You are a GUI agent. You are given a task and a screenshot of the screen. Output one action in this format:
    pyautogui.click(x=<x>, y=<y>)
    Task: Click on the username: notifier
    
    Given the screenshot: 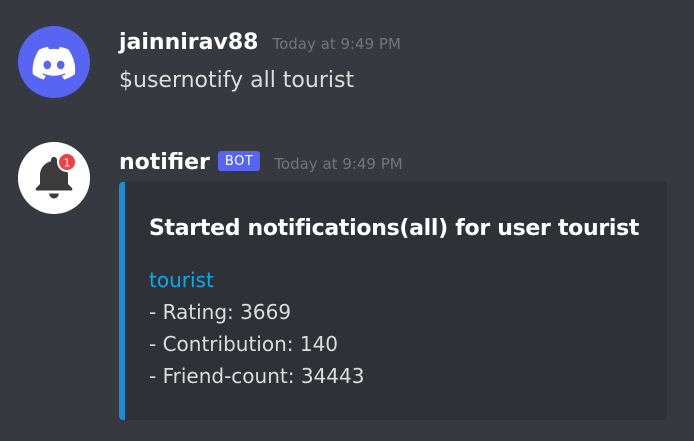 What is the action you would take?
    pyautogui.click(x=164, y=162)
    